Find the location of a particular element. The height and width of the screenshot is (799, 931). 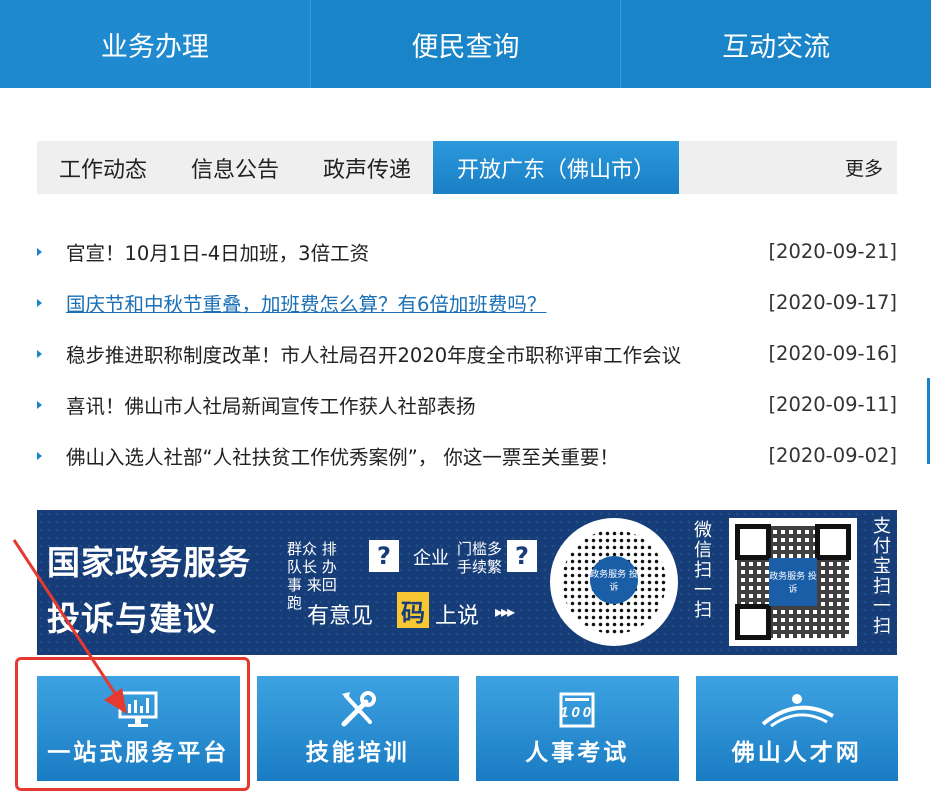

wechat-qr-code: 政务服务 投诉 is located at coordinates (614, 582).